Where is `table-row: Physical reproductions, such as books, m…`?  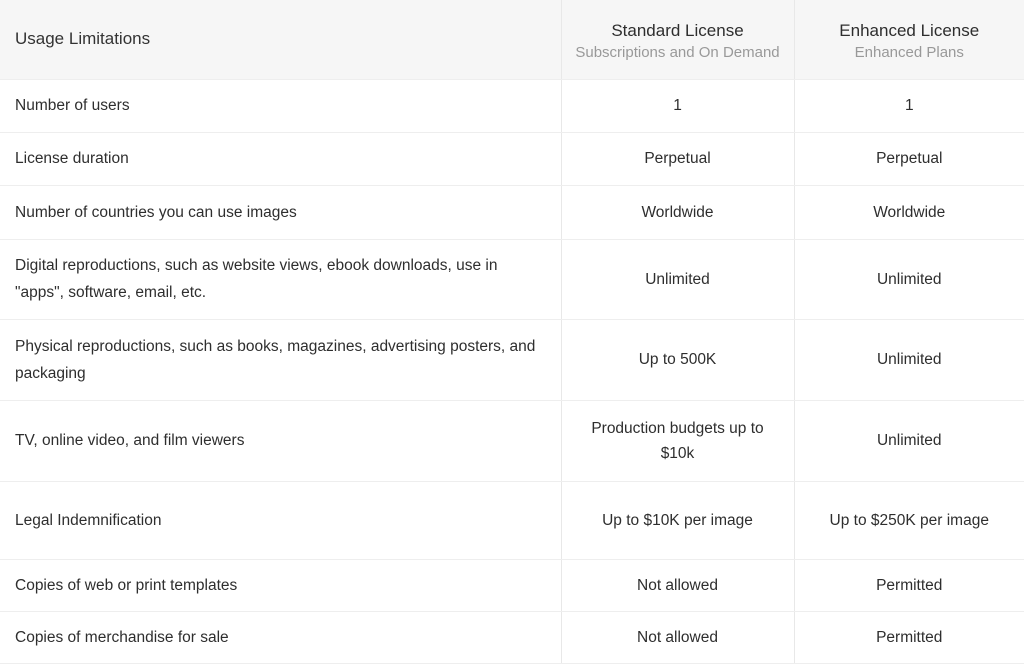
table-row: Physical reproductions, such as books, m… is located at coordinates (512, 360).